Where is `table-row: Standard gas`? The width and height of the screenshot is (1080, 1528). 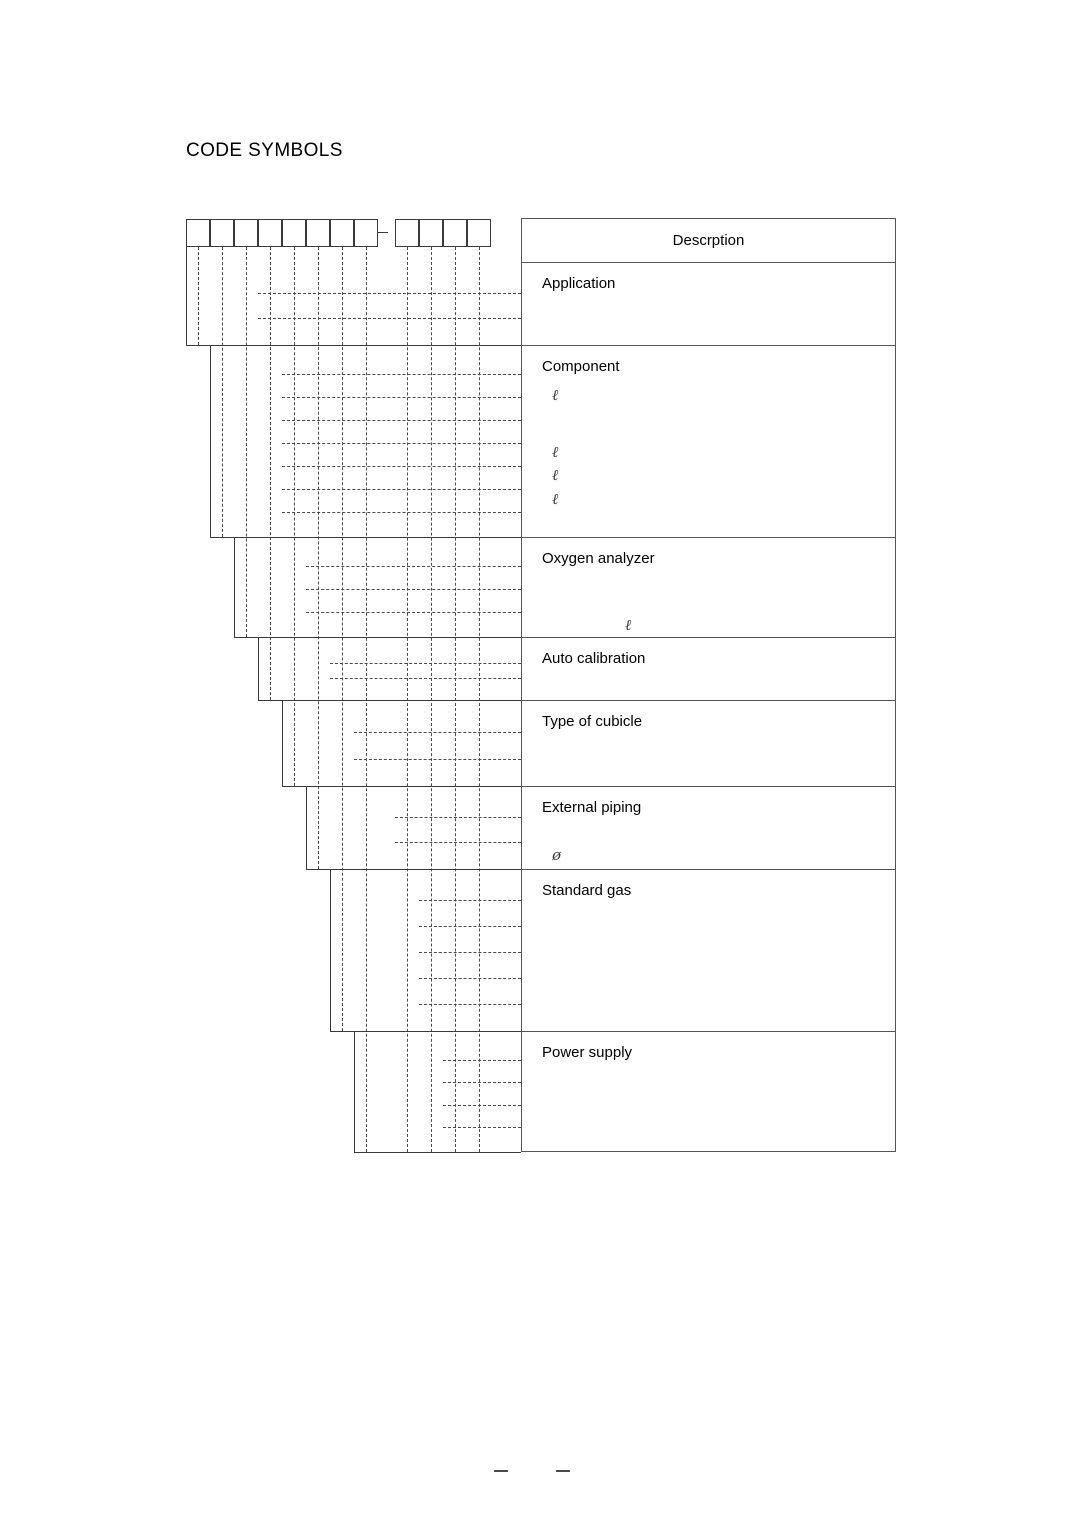 table-row: Standard gas is located at coordinates (708, 951).